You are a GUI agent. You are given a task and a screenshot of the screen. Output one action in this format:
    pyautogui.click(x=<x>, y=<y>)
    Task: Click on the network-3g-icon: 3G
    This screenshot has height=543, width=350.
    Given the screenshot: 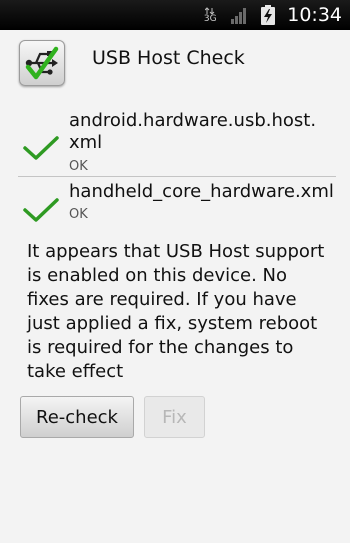 What is the action you would take?
    pyautogui.click(x=210, y=15)
    